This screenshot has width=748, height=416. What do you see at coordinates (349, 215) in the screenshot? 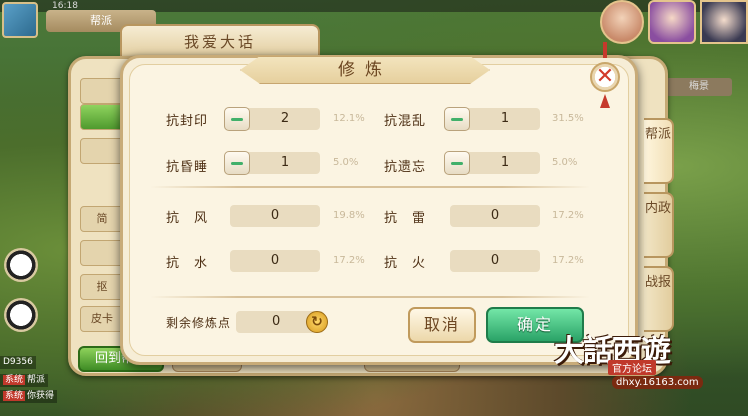
I see `resist-wind-pct: 19.8%` at bounding box center [349, 215].